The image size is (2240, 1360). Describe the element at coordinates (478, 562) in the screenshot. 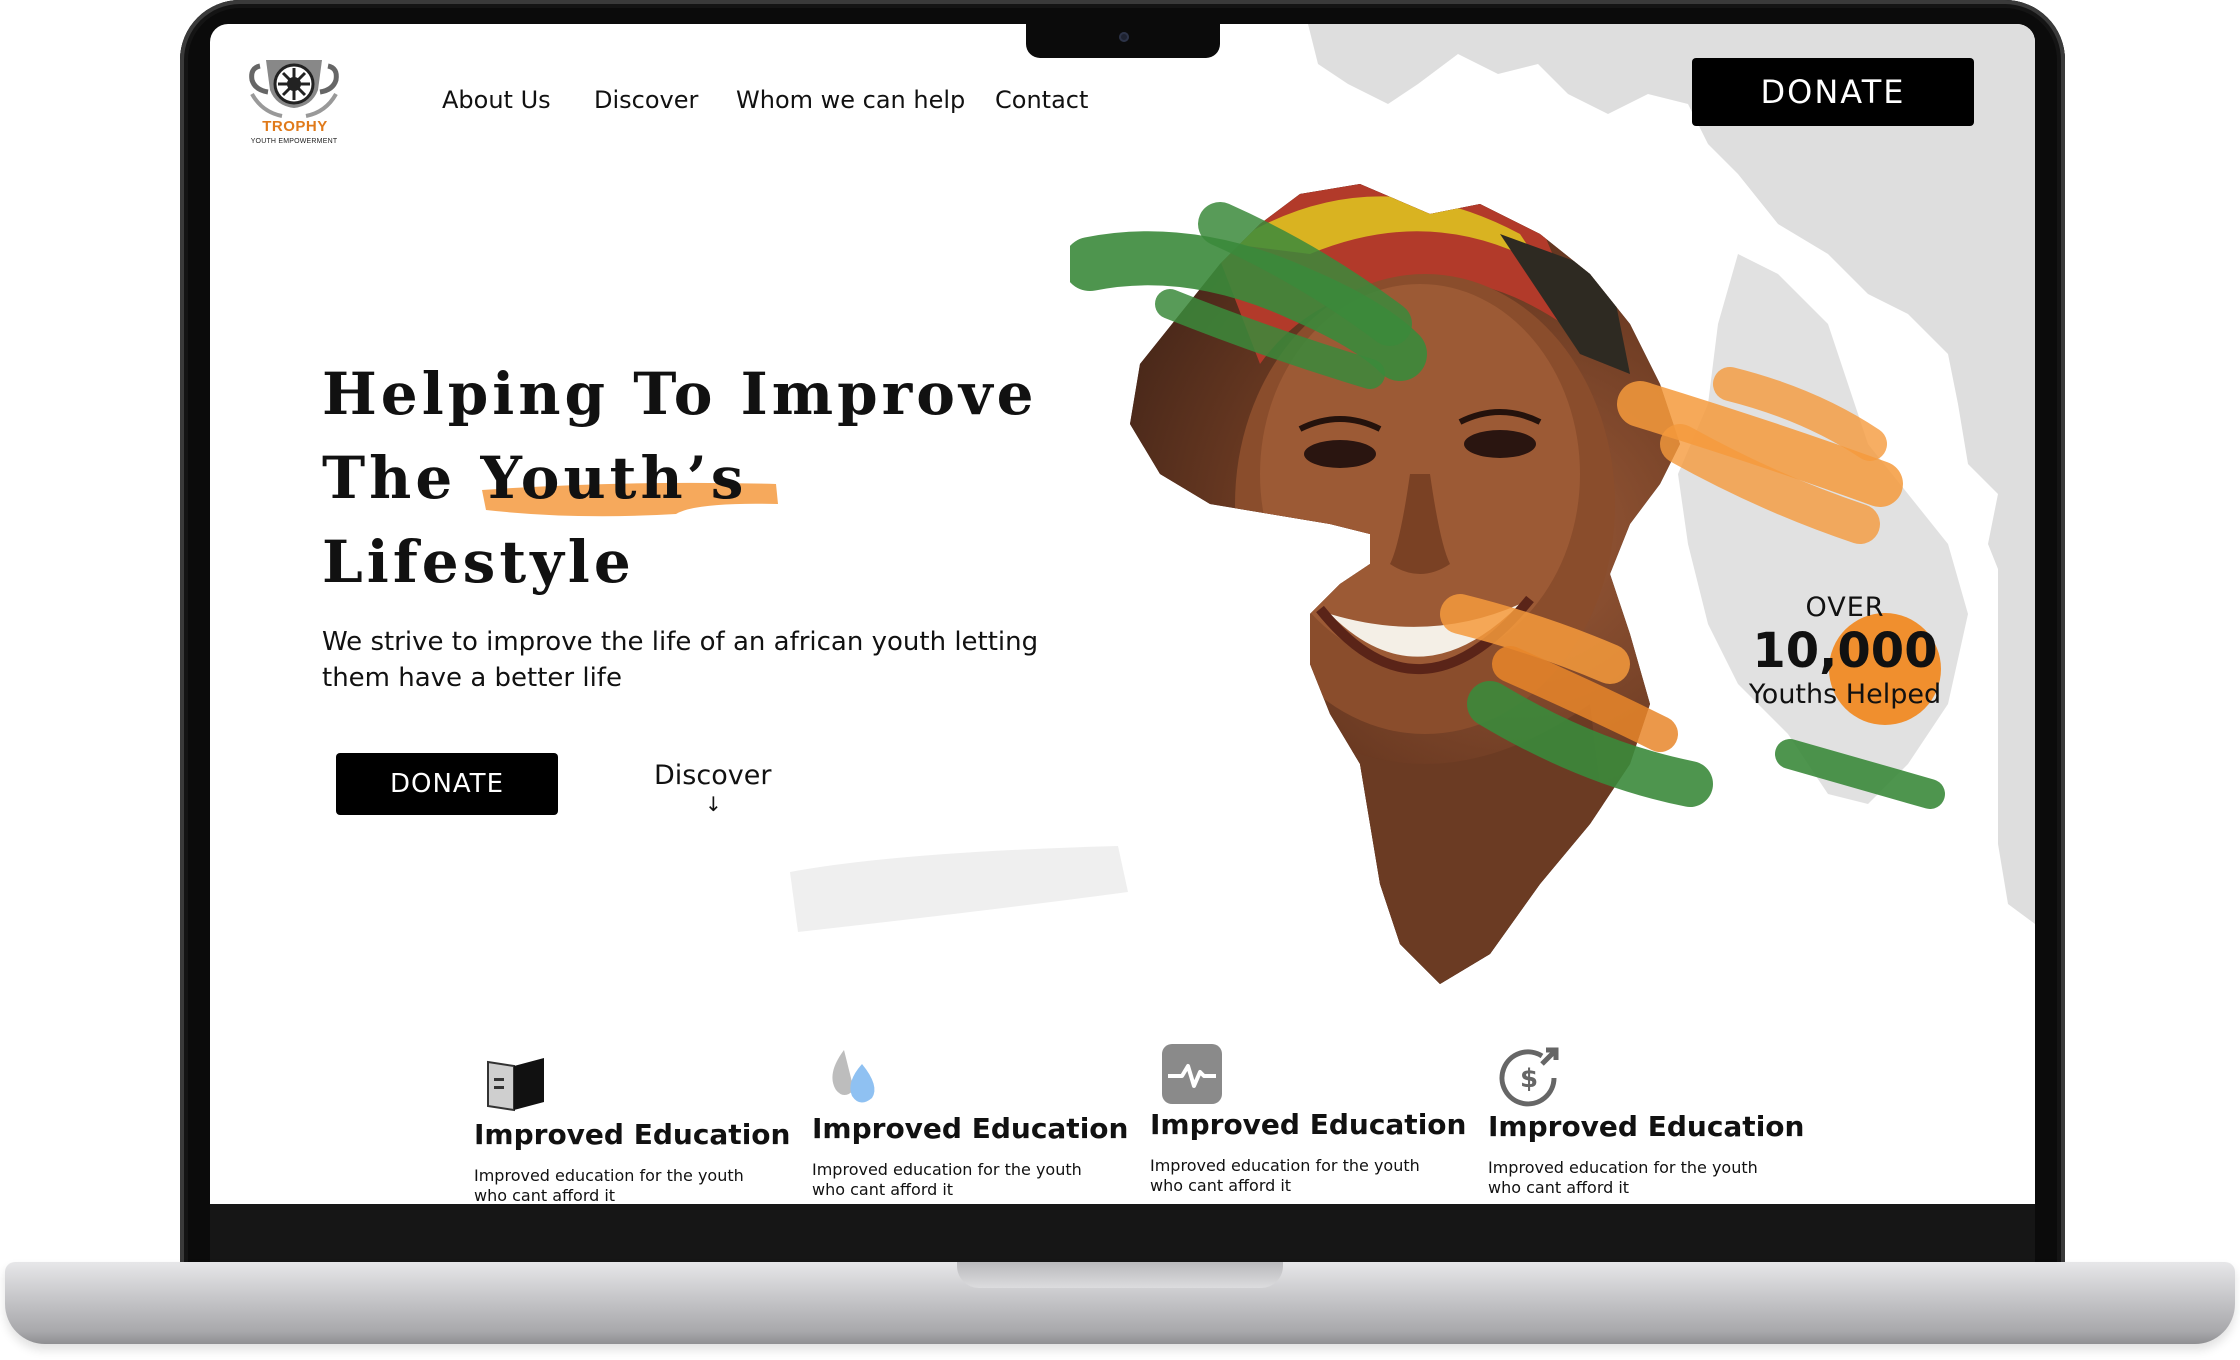

I see `hero-title-line-3: Lifestyle` at that location.